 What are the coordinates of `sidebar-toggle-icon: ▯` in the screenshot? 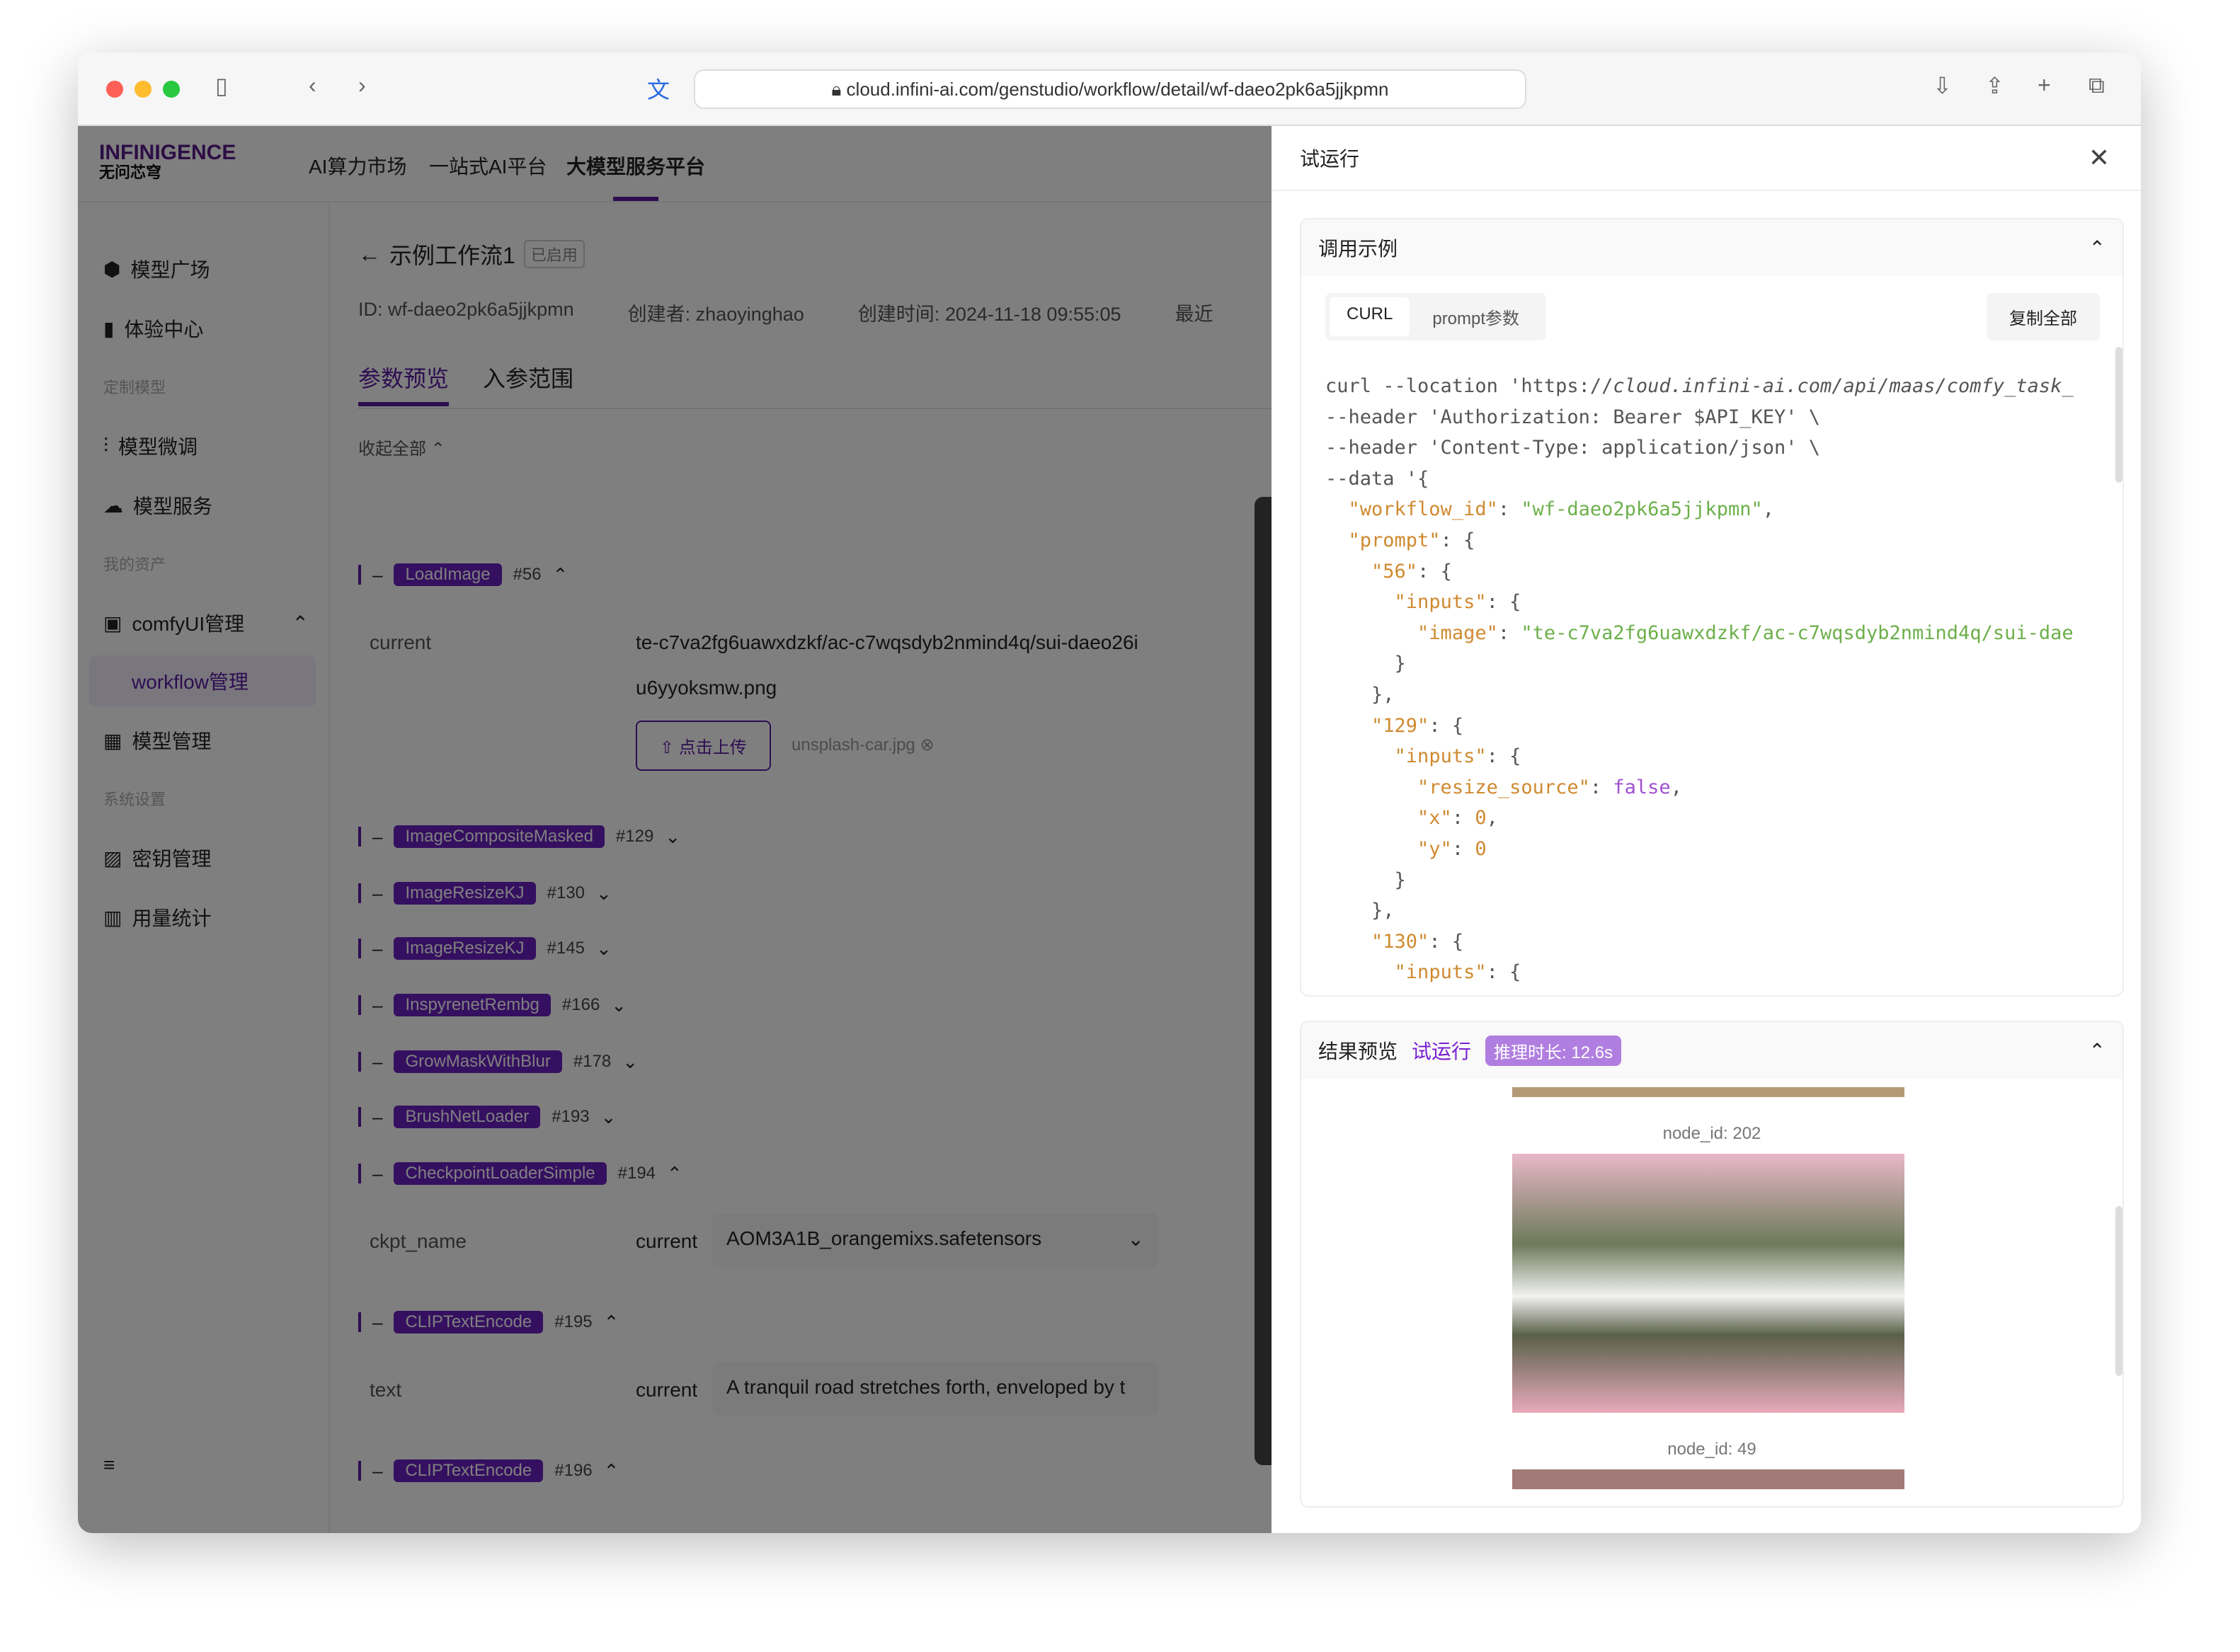 It's located at (222, 85).